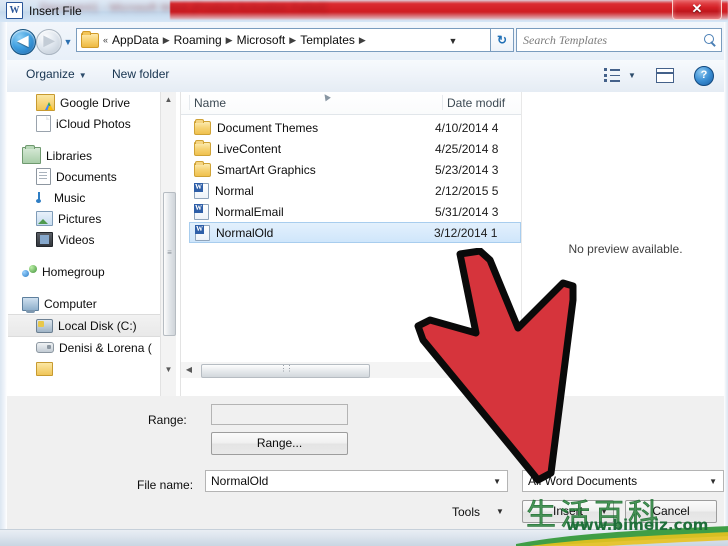  I want to click on file-name-label: File name:, so click(165, 485).